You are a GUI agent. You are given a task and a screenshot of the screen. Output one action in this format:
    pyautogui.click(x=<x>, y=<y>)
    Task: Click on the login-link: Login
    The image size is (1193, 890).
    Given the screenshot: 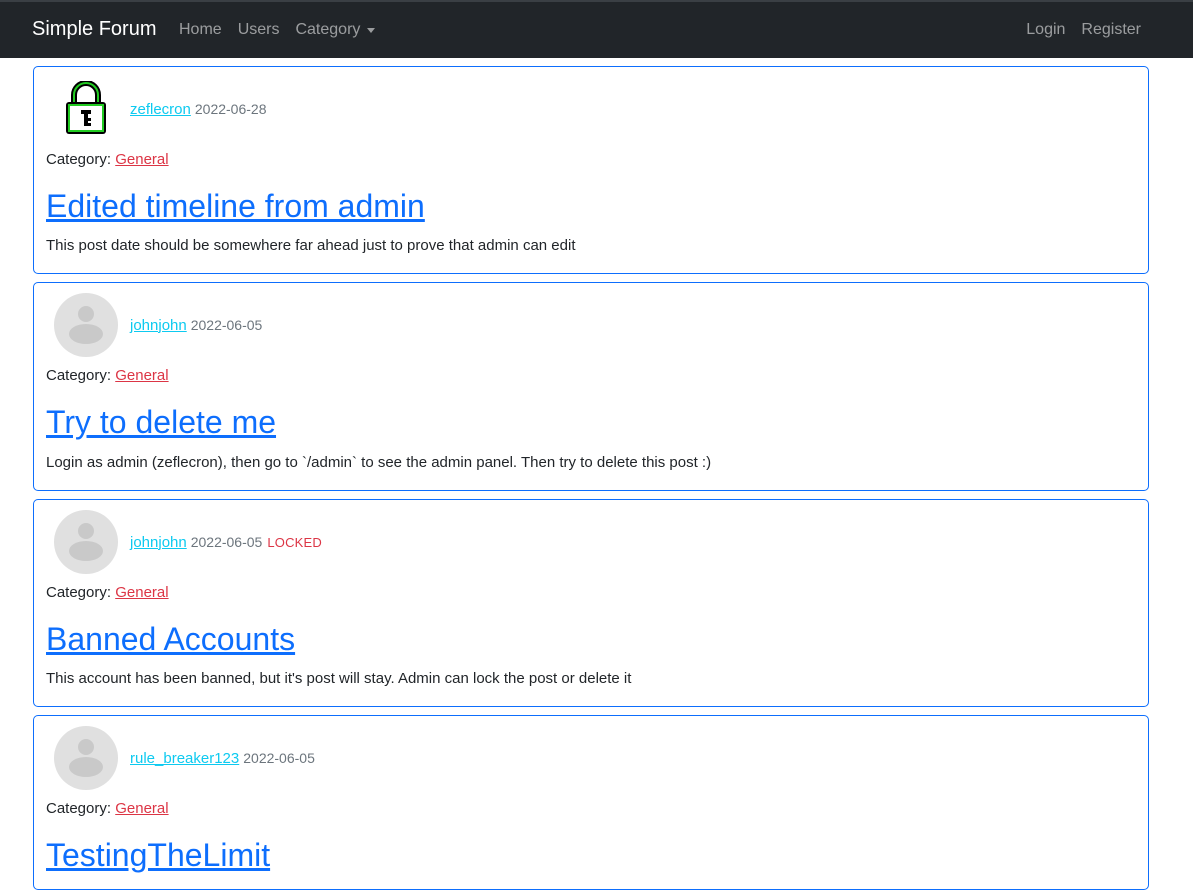 What is the action you would take?
    pyautogui.click(x=1045, y=30)
    